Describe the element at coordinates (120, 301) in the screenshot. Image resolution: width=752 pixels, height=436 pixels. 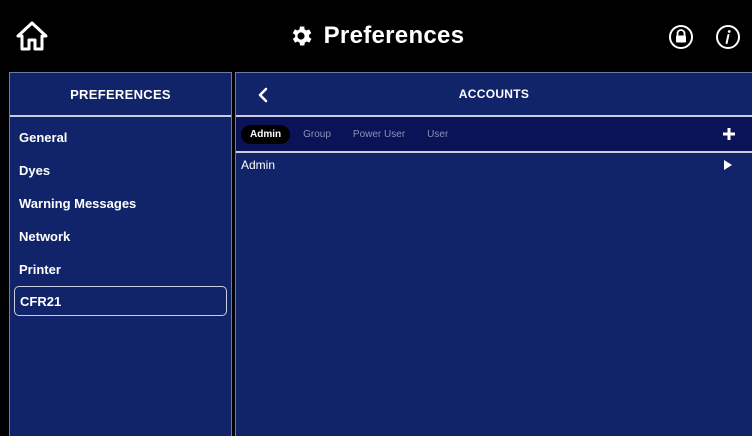
I see `sidebar-item-cfr21: CFR21` at that location.